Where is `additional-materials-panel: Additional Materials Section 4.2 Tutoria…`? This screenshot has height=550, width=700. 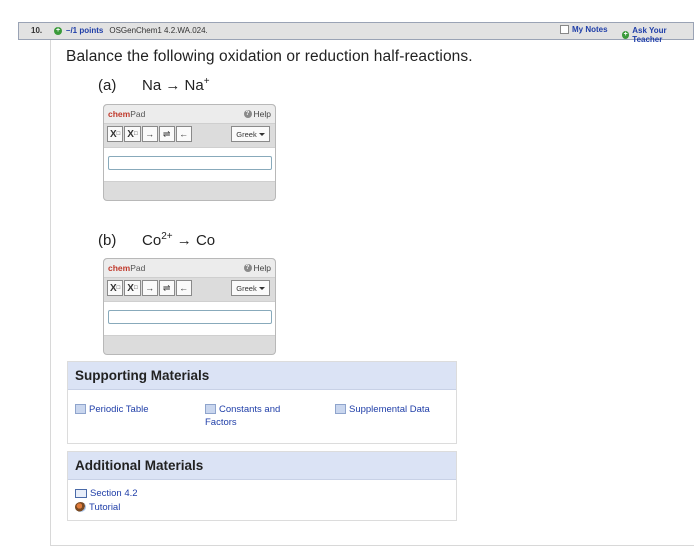 additional-materials-panel: Additional Materials Section 4.2 Tutoria… is located at coordinates (262, 486).